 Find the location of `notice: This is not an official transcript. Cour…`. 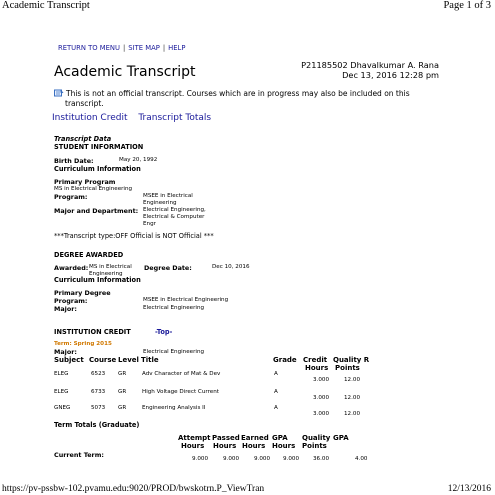

notice: This is not an official transcript. Cour… is located at coordinates (232, 98).